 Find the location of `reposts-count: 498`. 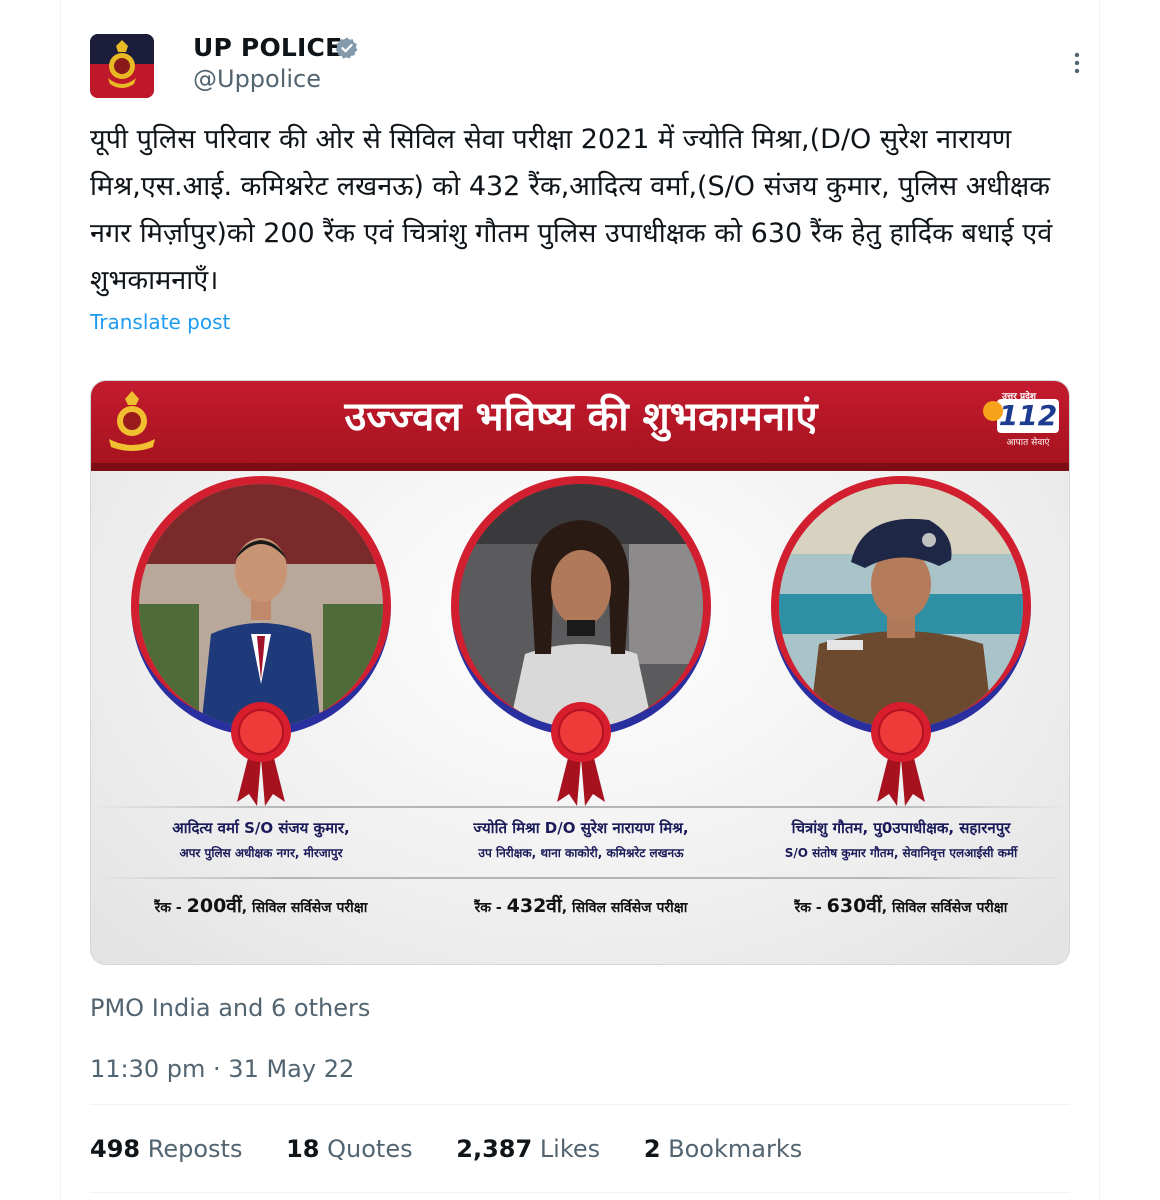

reposts-count: 498 is located at coordinates (115, 1149).